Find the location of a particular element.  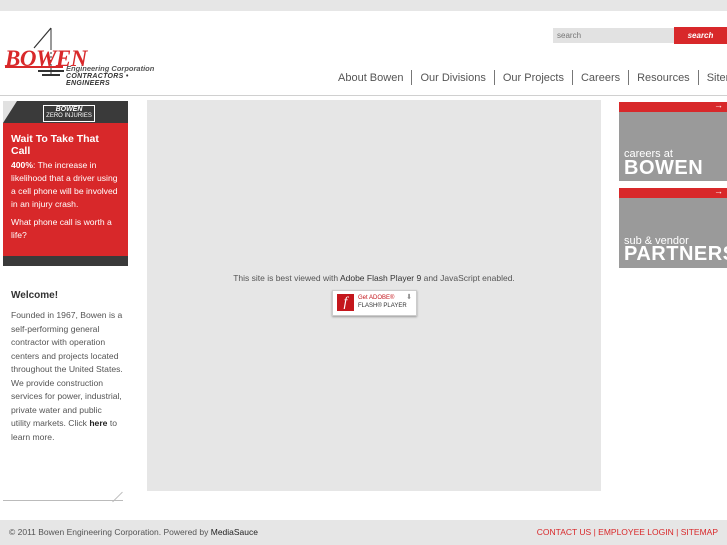

partners-banner: → sub & vendor PARTNERS is located at coordinates (673, 227).